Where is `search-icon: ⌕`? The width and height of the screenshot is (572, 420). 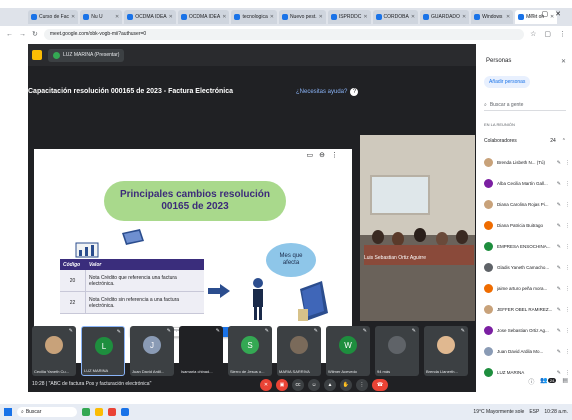 search-icon: ⌕ is located at coordinates (22, 412).